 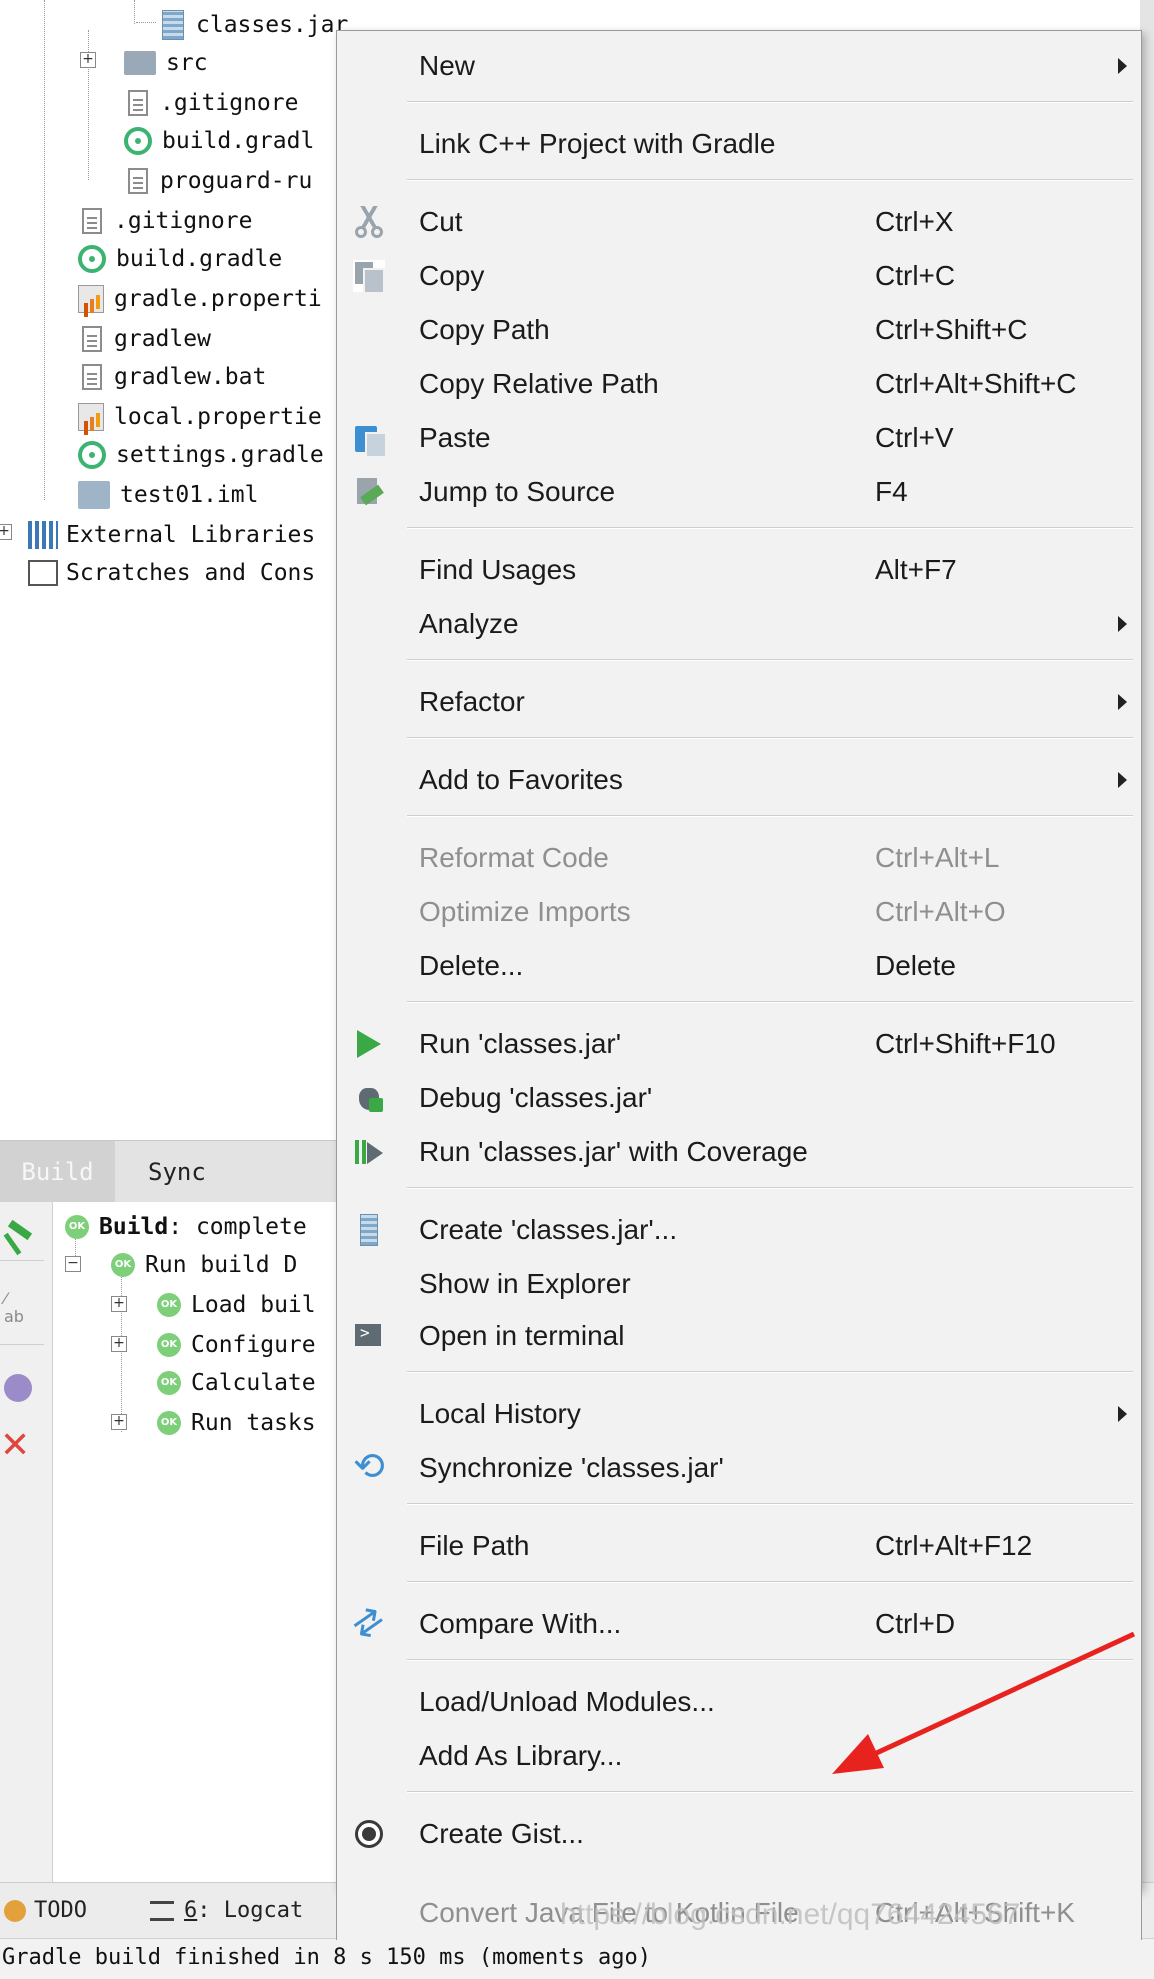 What do you see at coordinates (26, 1542) in the screenshot?
I see `build-toolbar: ⁄ ab ✕` at bounding box center [26, 1542].